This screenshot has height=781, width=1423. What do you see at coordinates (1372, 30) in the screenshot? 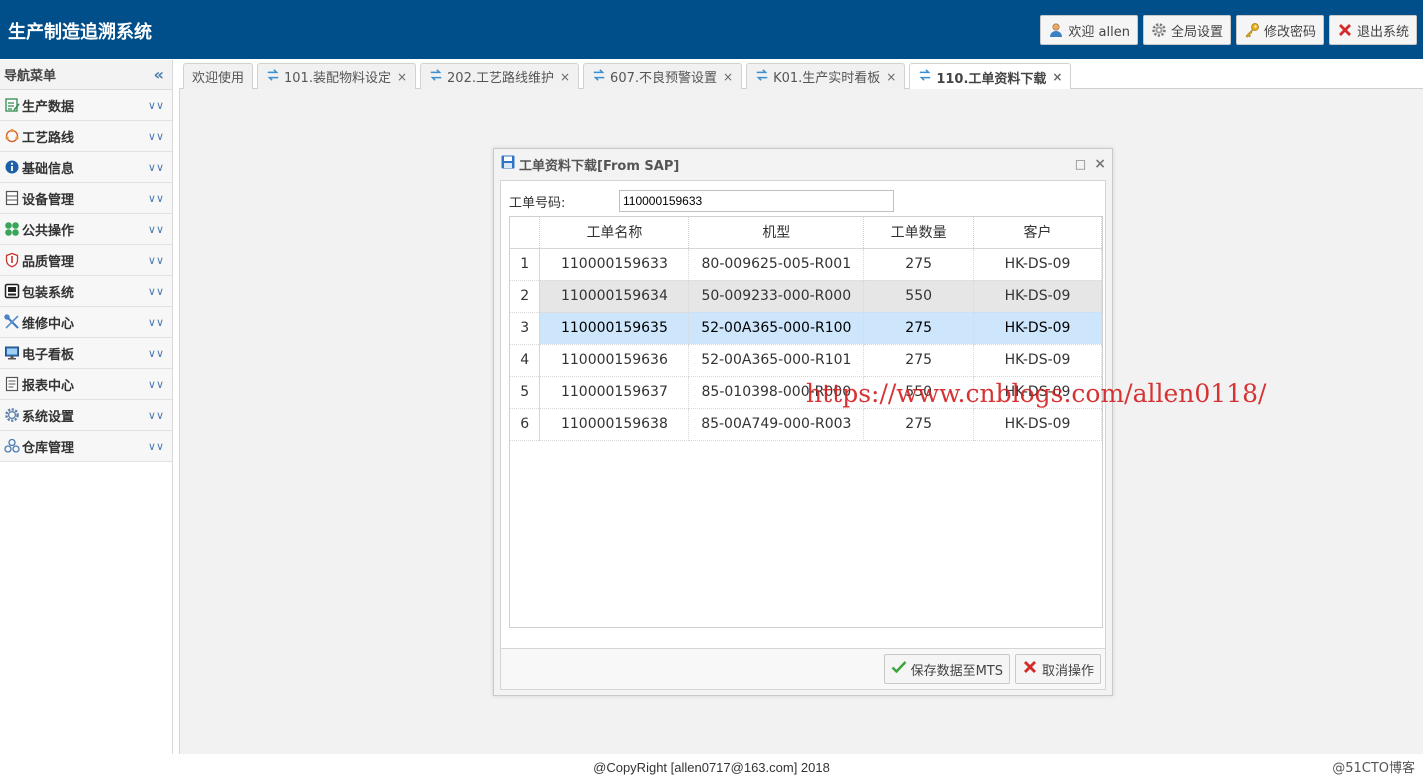
I see `logout-button: 退出系统` at bounding box center [1372, 30].